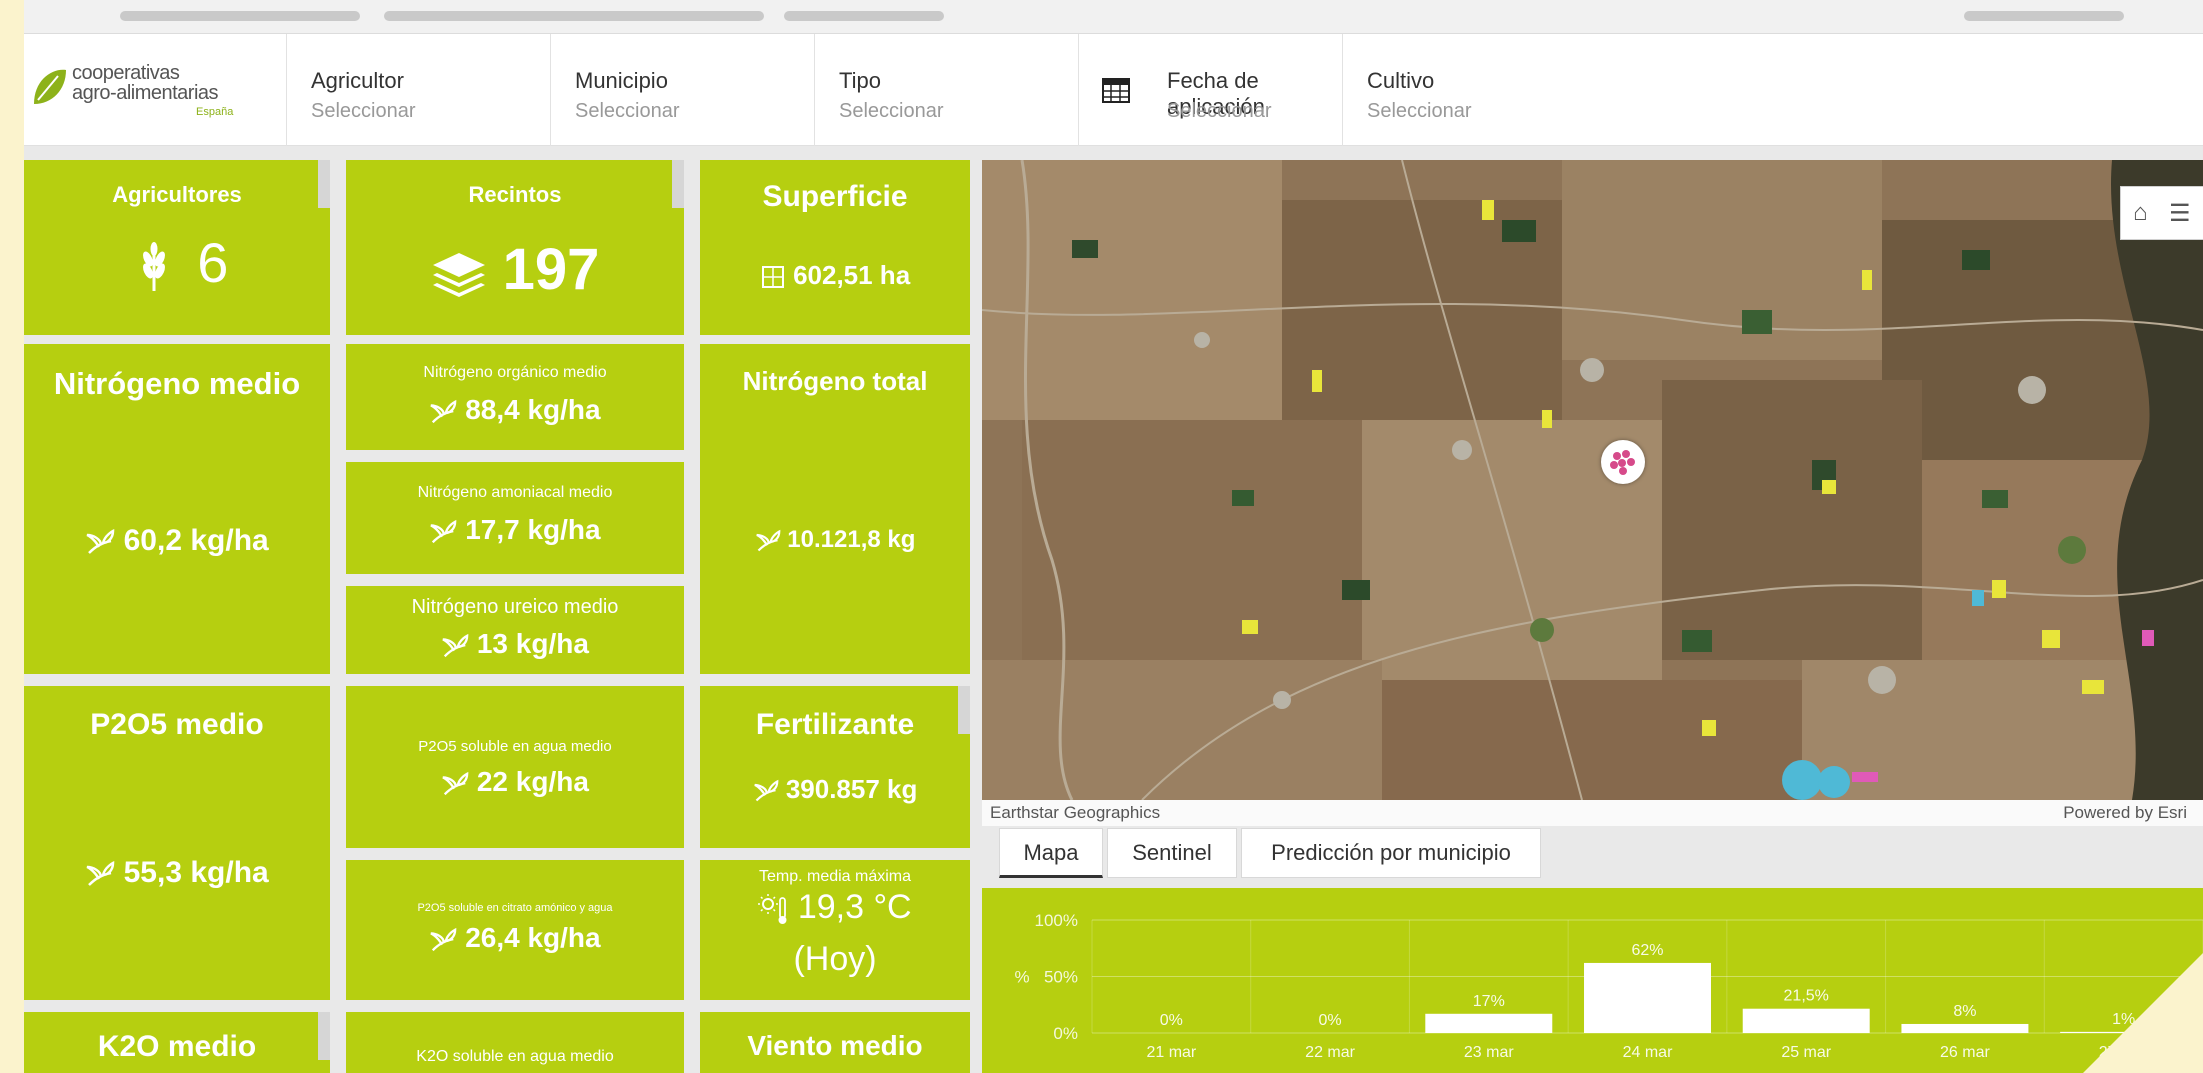  I want to click on filter-agricultor-label: Agricultor, so click(357, 80).